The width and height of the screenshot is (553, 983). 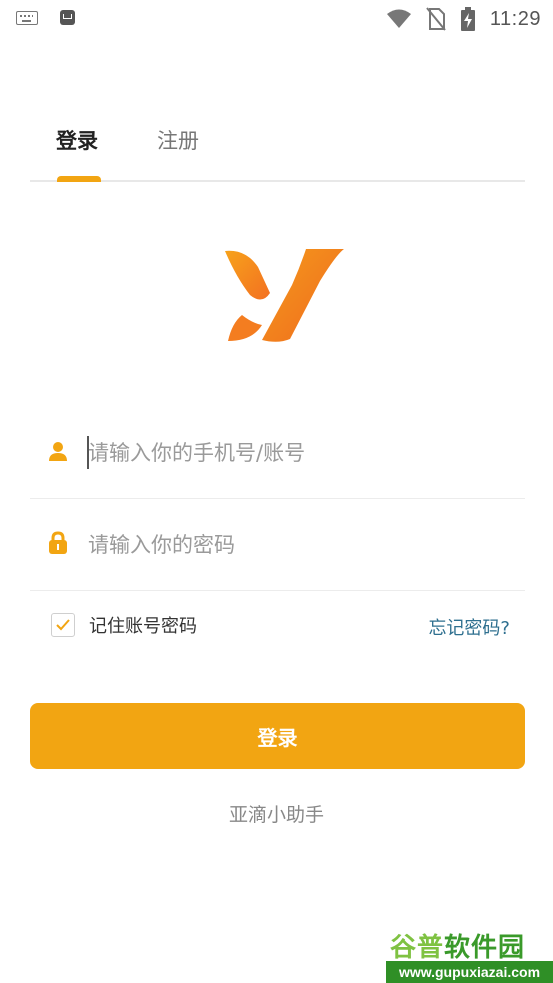 What do you see at coordinates (284, 295) in the screenshot?
I see `app-logo` at bounding box center [284, 295].